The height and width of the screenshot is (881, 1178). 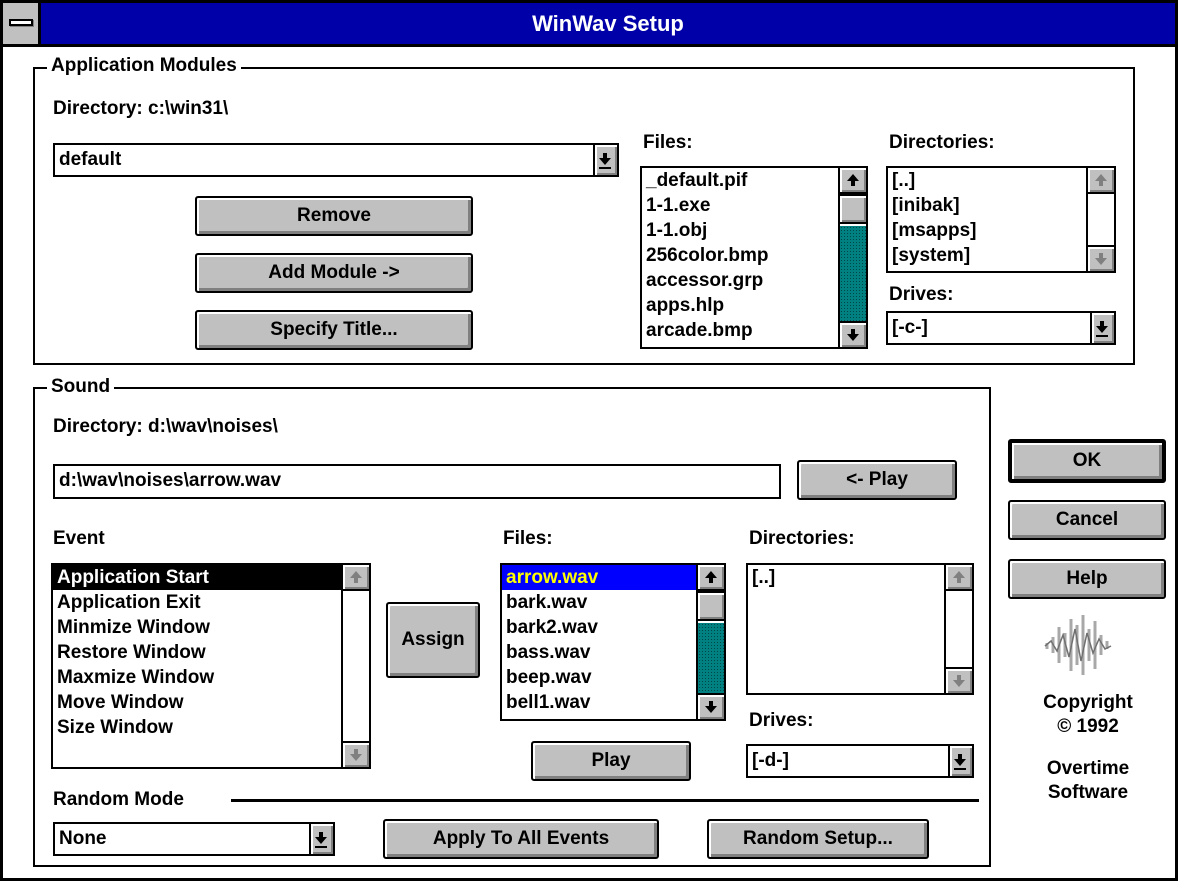 What do you see at coordinates (1087, 579) in the screenshot?
I see `help-button: Help` at bounding box center [1087, 579].